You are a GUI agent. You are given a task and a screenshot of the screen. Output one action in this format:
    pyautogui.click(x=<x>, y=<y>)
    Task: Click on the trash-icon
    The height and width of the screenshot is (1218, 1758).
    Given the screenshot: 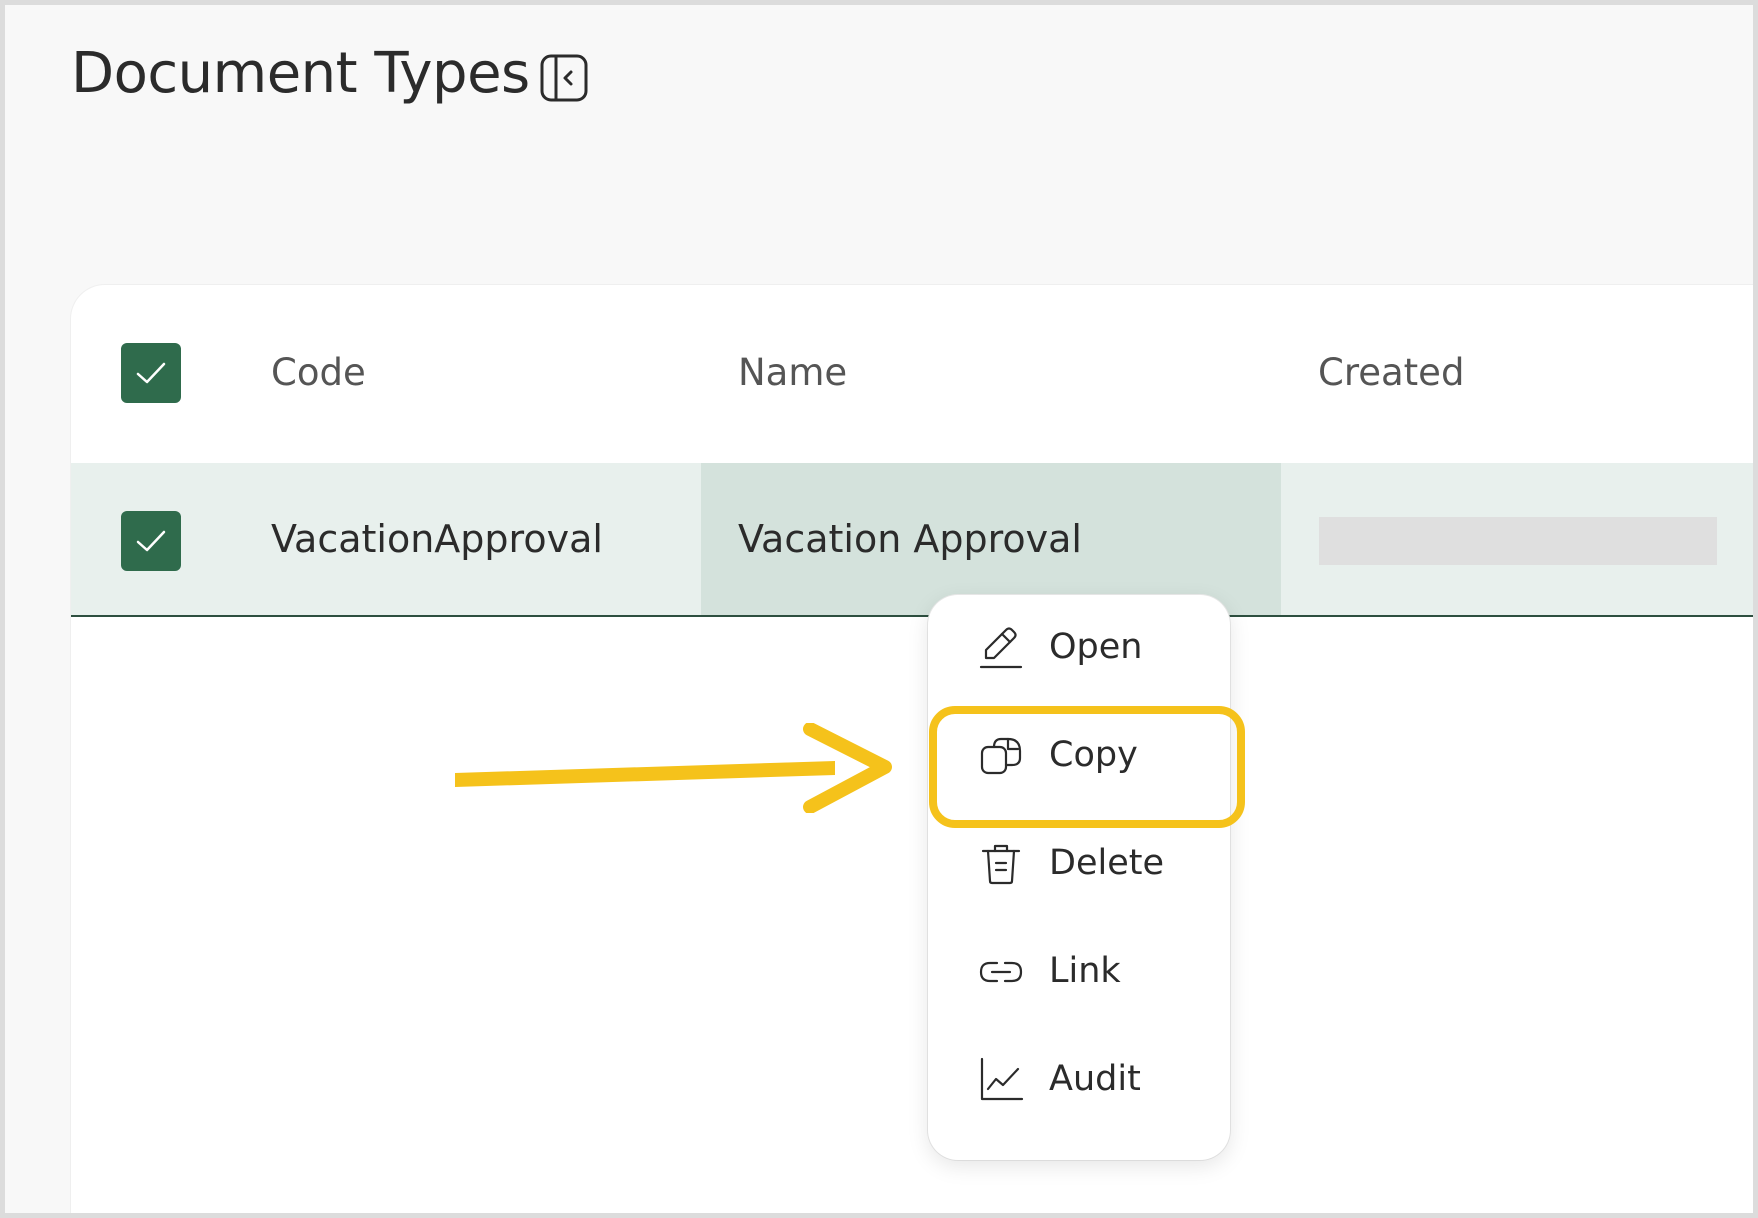 What is the action you would take?
    pyautogui.click(x=1001, y=864)
    